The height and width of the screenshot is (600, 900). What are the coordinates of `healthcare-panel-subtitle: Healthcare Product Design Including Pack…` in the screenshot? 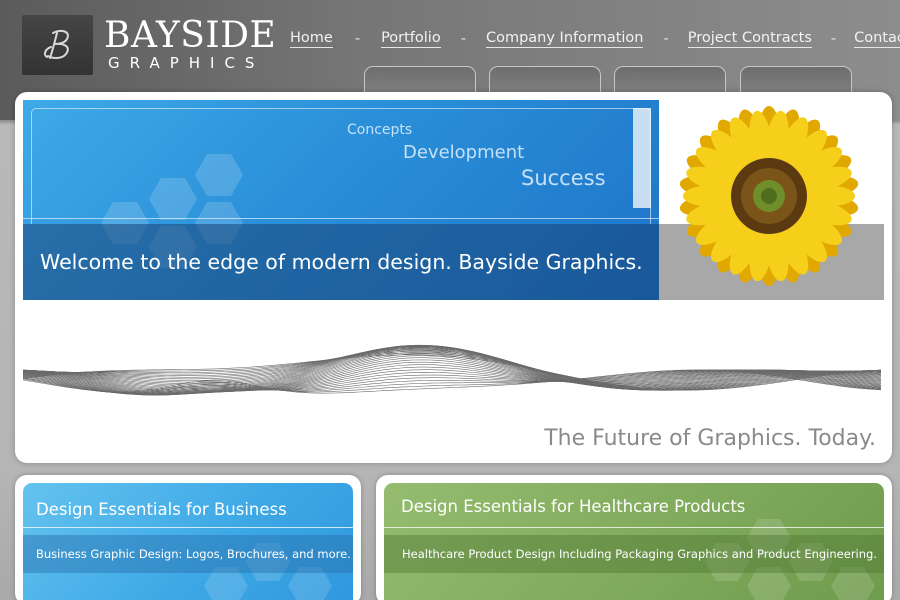 It's located at (639, 554).